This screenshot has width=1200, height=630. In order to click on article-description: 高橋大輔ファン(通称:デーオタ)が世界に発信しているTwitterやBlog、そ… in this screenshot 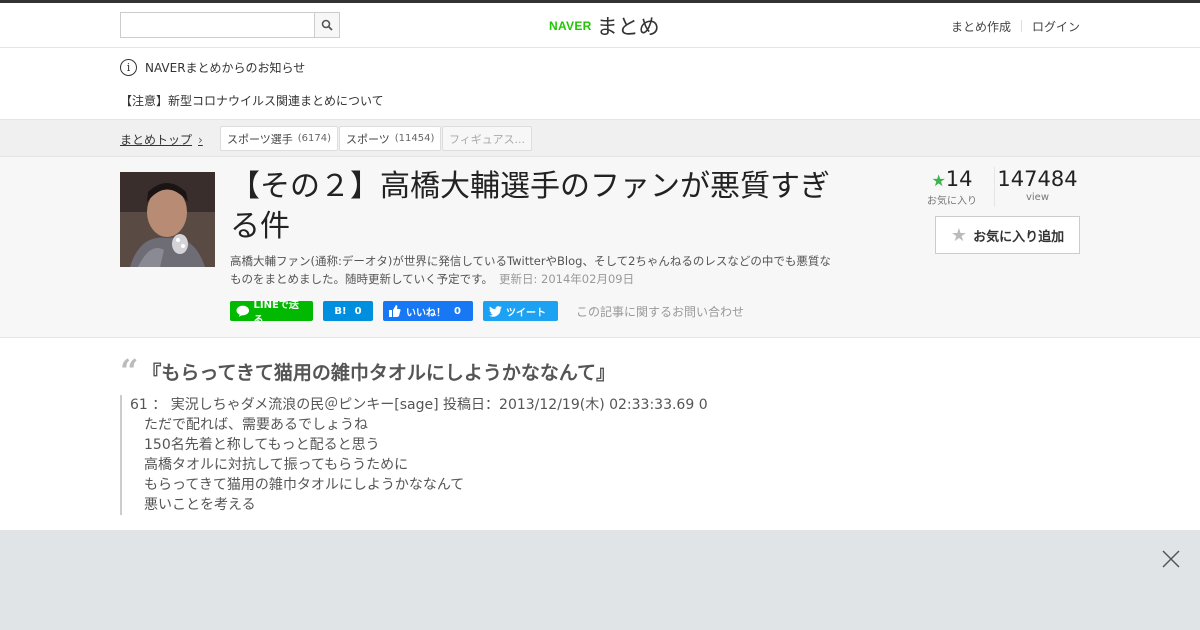, I will do `click(535, 270)`.